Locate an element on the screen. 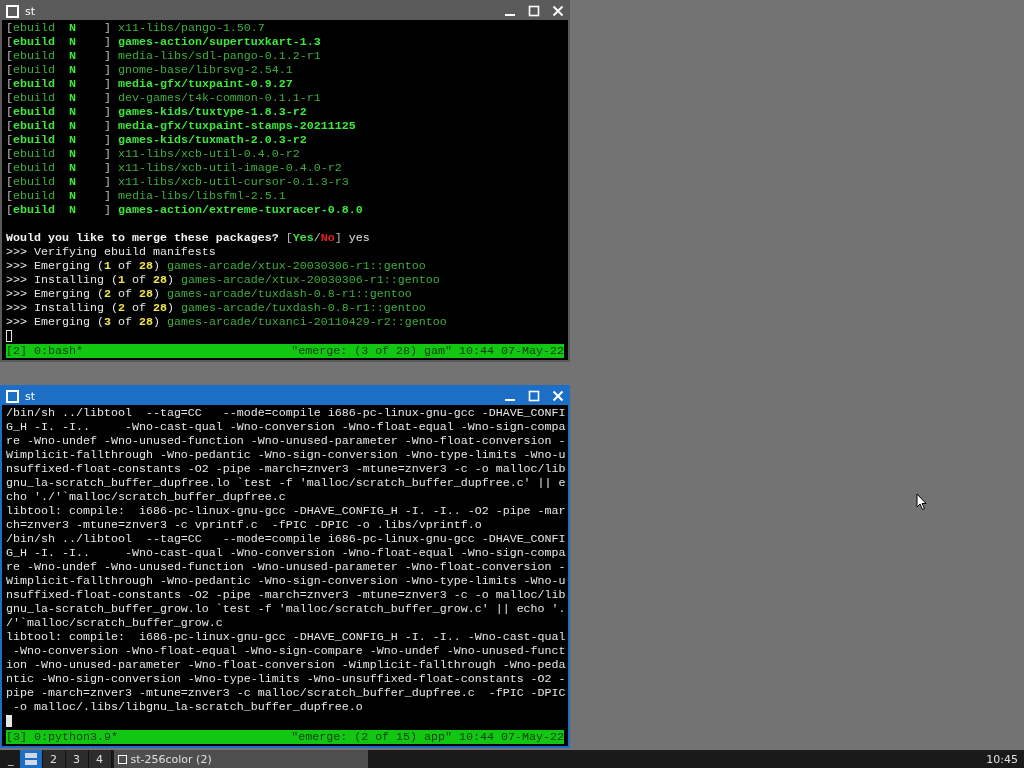 The image size is (1024, 768). terminal-line: [ebuild N ] games-kids/tuxtype-1.8.3-r2 is located at coordinates (157, 112).